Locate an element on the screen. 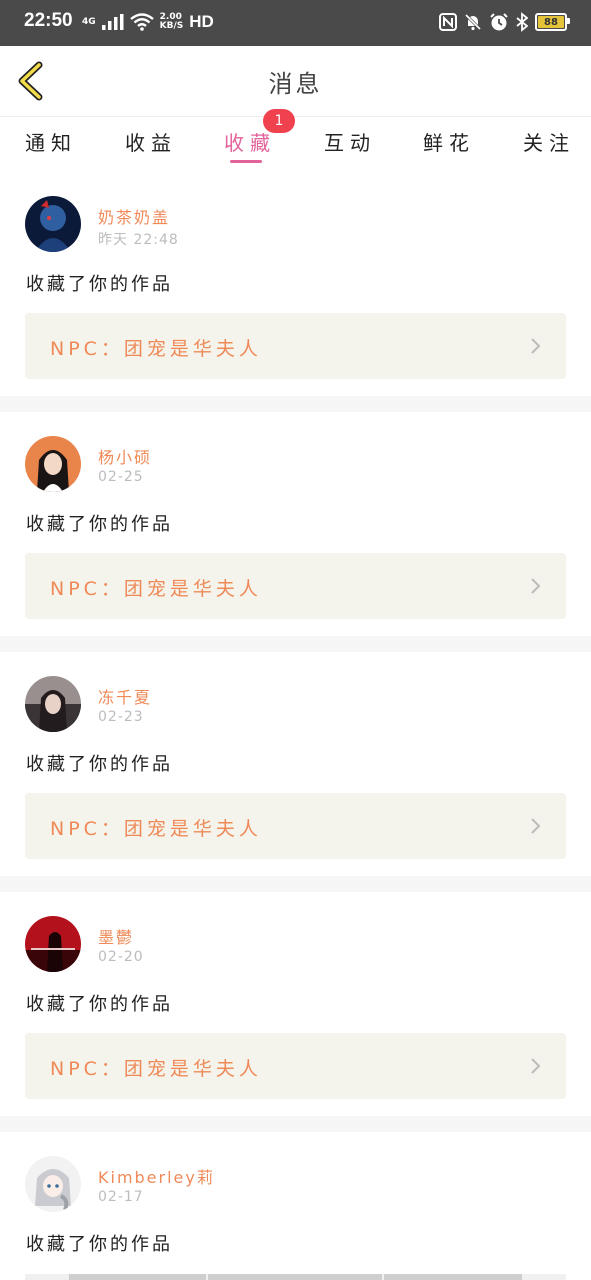 Image resolution: width=591 pixels, height=1280 pixels. active-tab-indicator is located at coordinates (246, 161).